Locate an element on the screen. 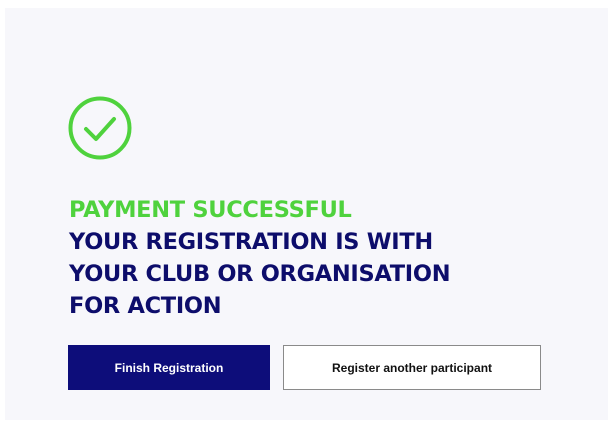 This screenshot has height=426, width=613. check-circle-icon is located at coordinates (100, 128).